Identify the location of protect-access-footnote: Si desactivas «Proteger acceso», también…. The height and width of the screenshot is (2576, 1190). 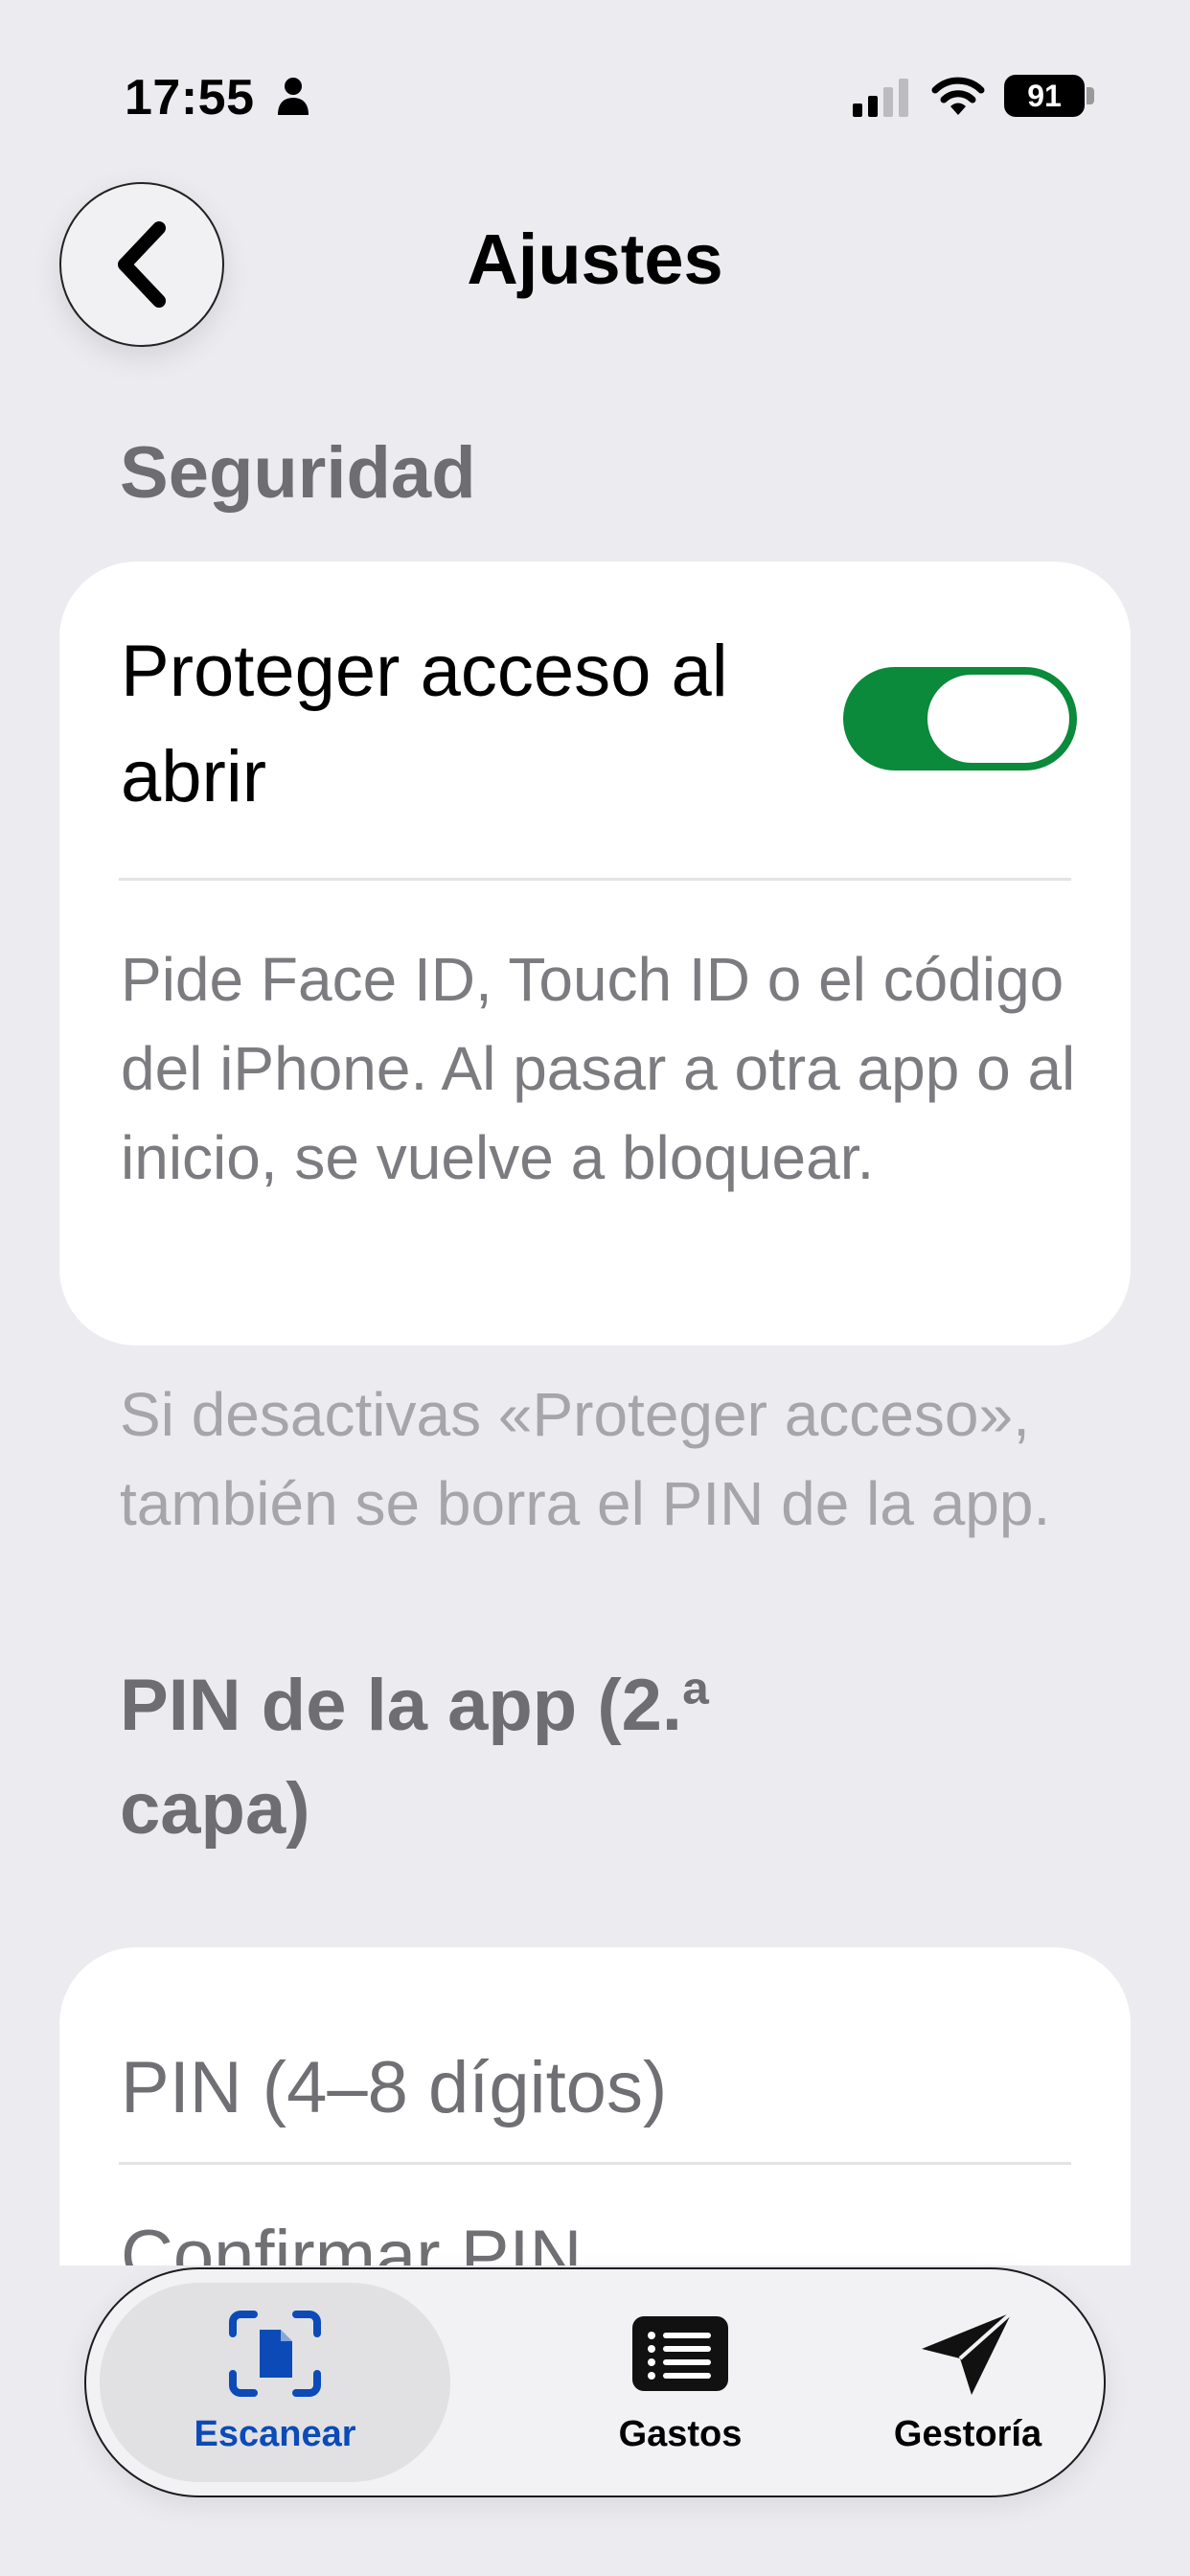
(586, 1459).